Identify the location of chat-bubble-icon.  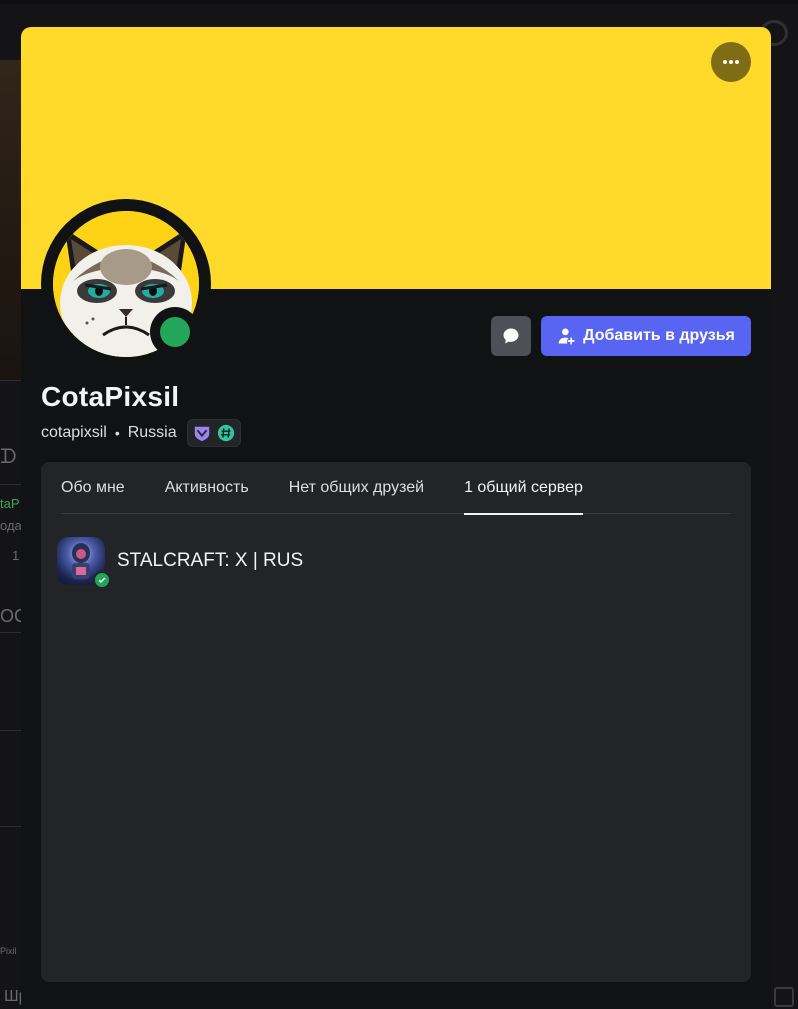
(511, 336).